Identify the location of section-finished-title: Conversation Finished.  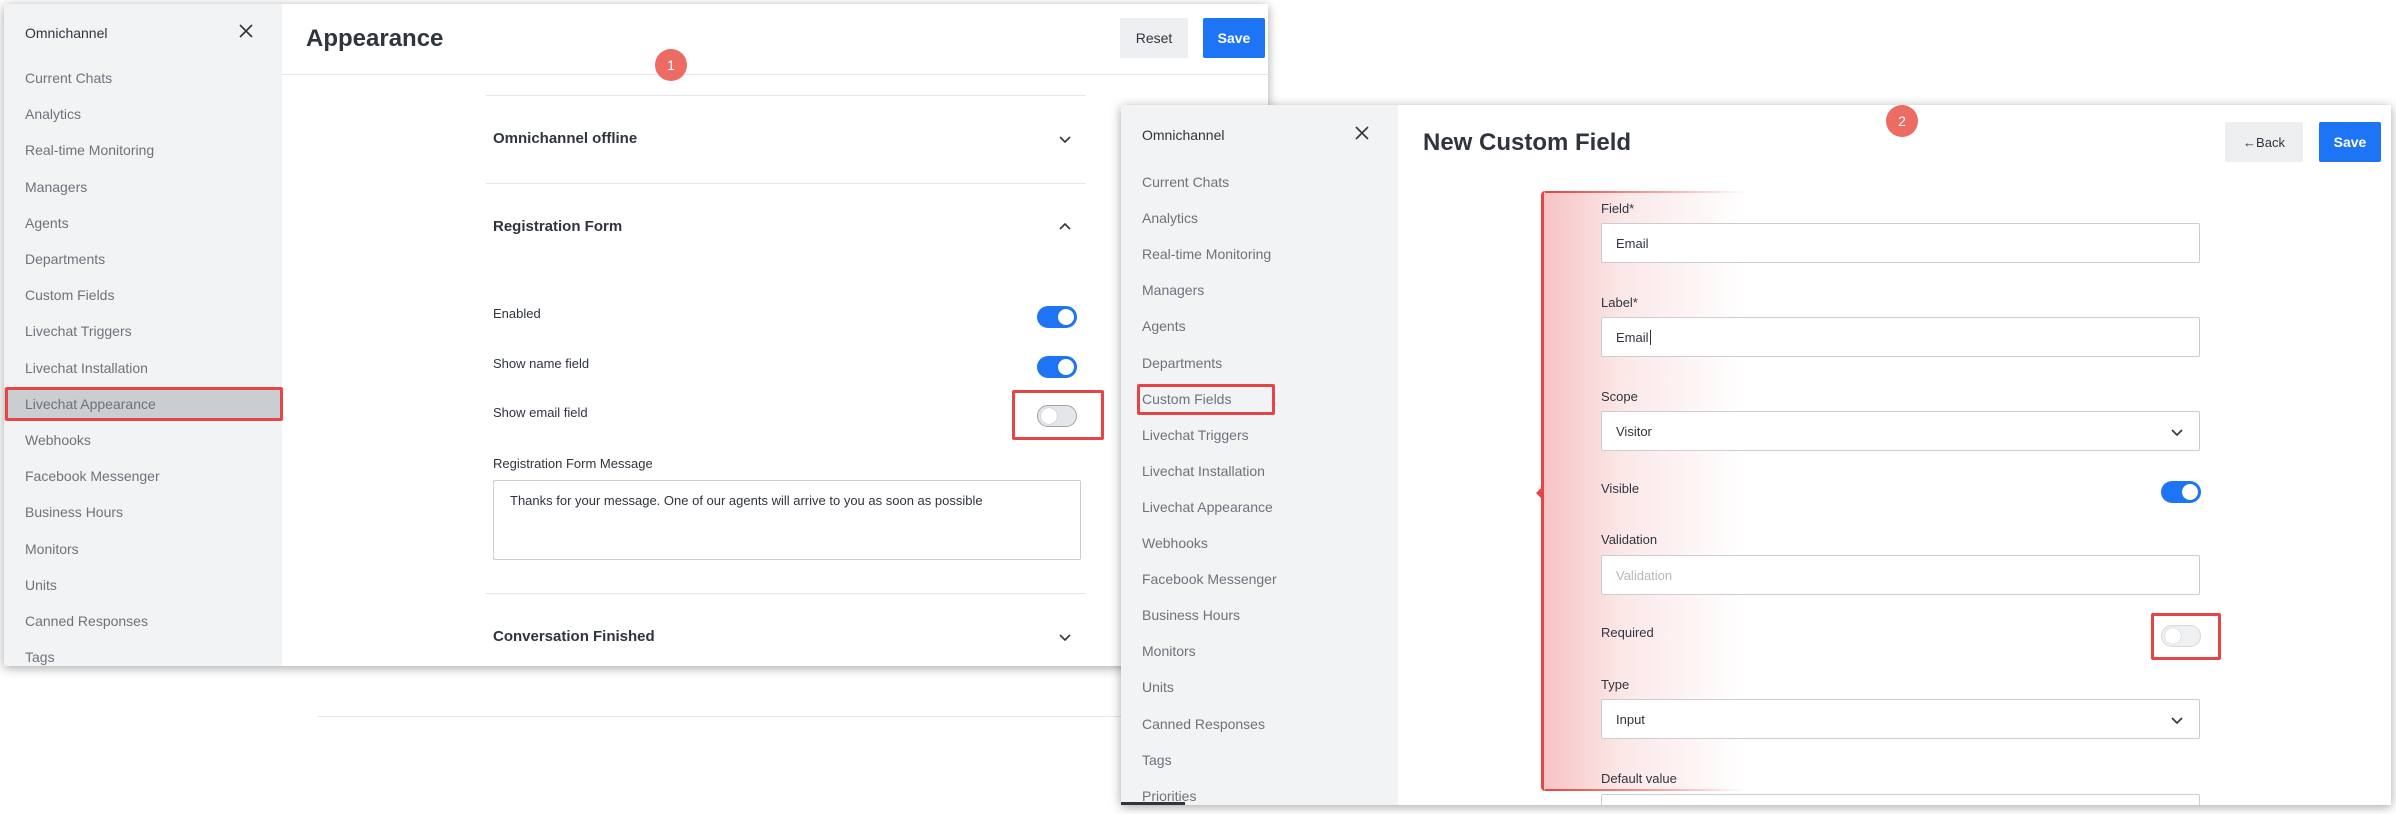
(574, 636).